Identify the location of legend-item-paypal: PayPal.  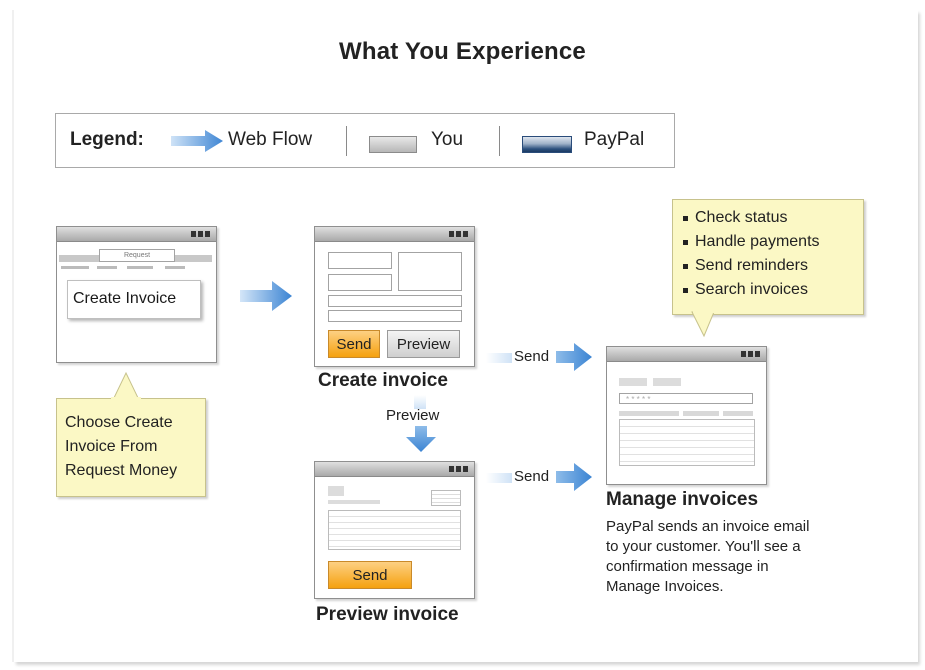
(614, 139).